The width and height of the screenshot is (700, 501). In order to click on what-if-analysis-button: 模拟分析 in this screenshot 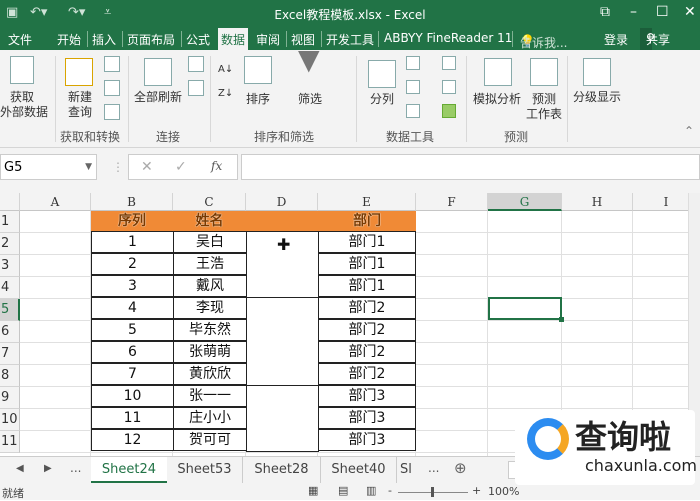, I will do `click(497, 99)`.